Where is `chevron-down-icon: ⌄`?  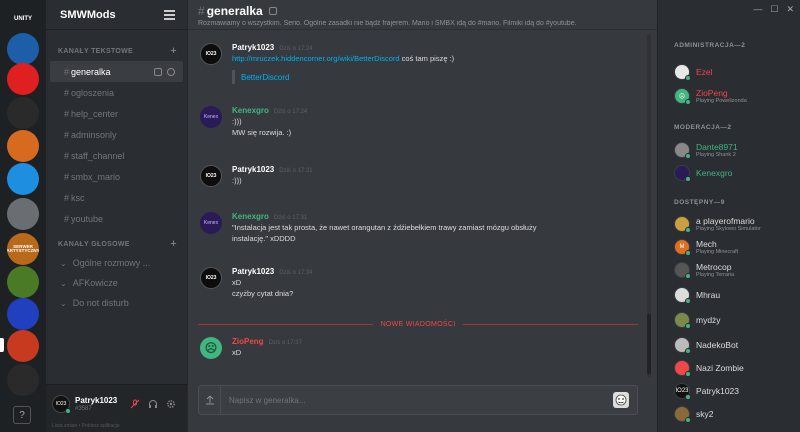
chevron-down-icon: ⌄ is located at coordinates (63, 263).